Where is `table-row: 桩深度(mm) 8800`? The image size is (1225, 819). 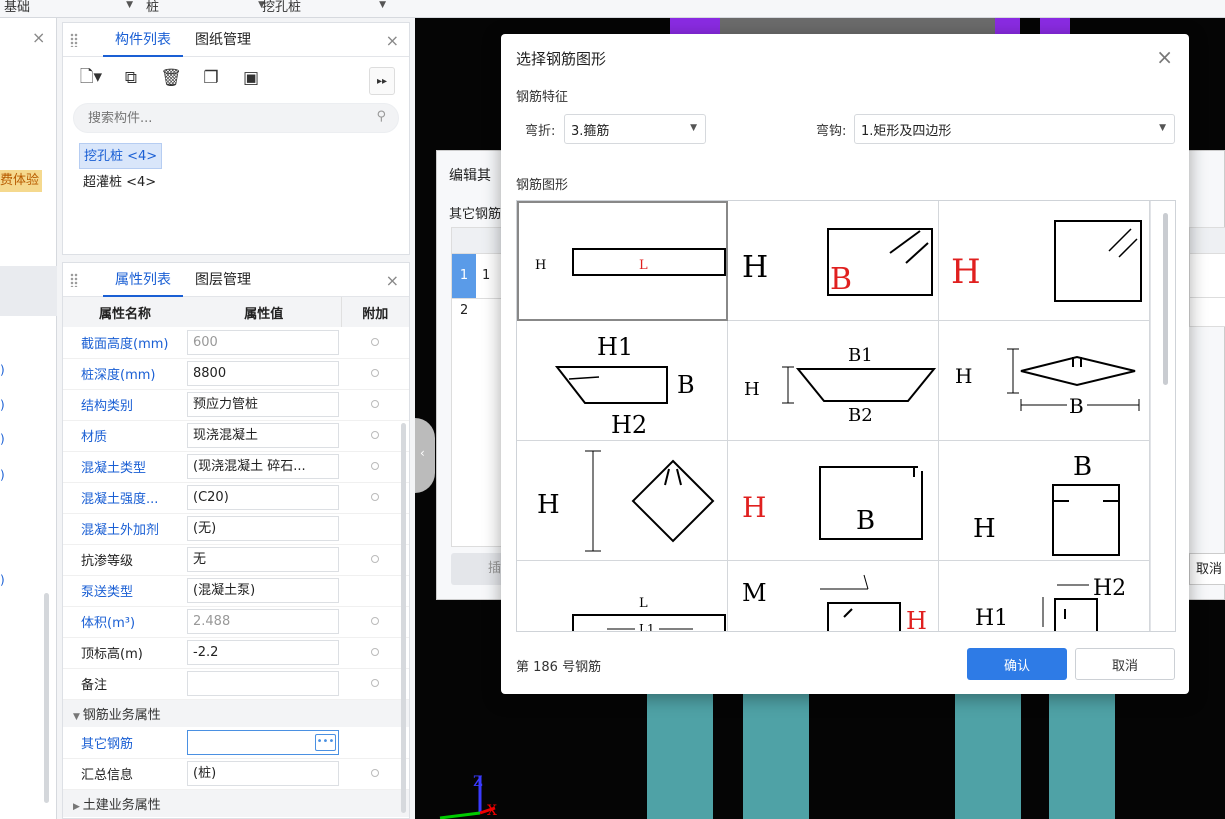
table-row: 桩深度(mm) 8800 is located at coordinates (236, 374).